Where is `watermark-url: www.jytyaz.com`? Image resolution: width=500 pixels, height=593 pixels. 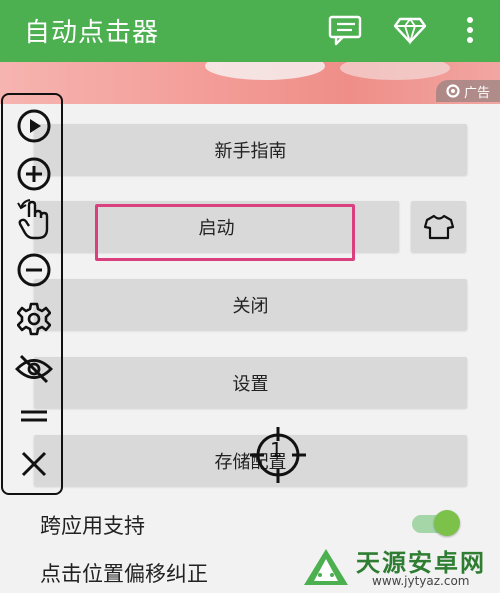
watermark-url: www.jytyaz.com is located at coordinates (421, 581).